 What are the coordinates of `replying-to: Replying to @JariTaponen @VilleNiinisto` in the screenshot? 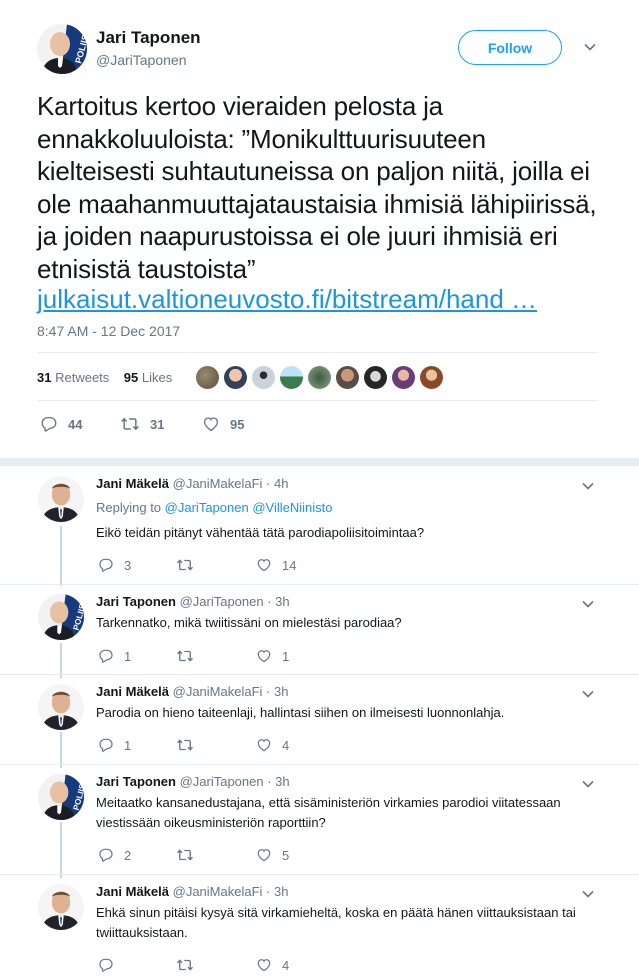 It's located at (214, 507).